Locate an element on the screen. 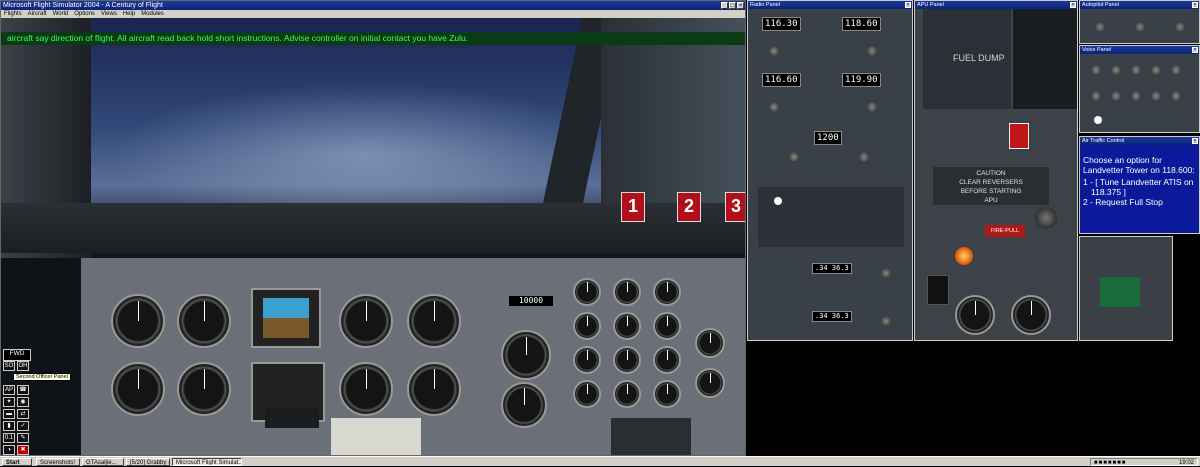 The width and height of the screenshot is (1200, 467). view-oh-button: OH is located at coordinates (23, 366).